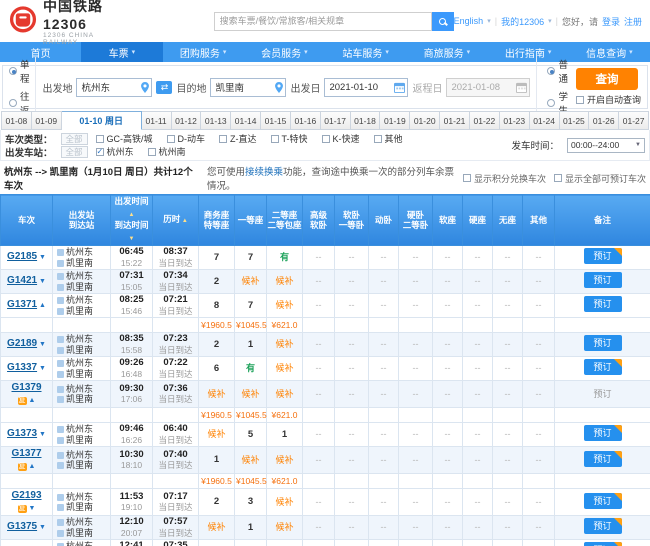 Image resolution: width=650 pixels, height=546 pixels. What do you see at coordinates (65, 23) in the screenshot?
I see `logo: 中国铁路12306 12306 CHINA RAILWAY` at bounding box center [65, 23].